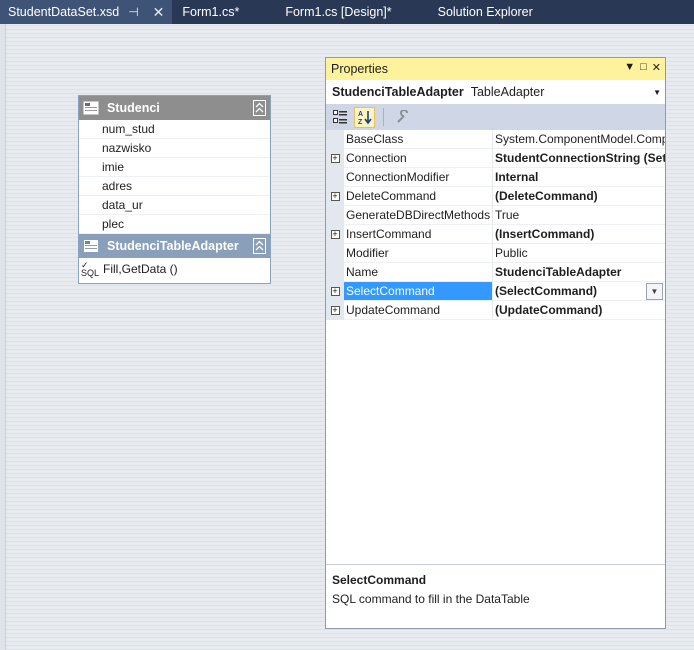  Describe the element at coordinates (418, 291) in the screenshot. I see `property-name: SelectCommand` at that location.